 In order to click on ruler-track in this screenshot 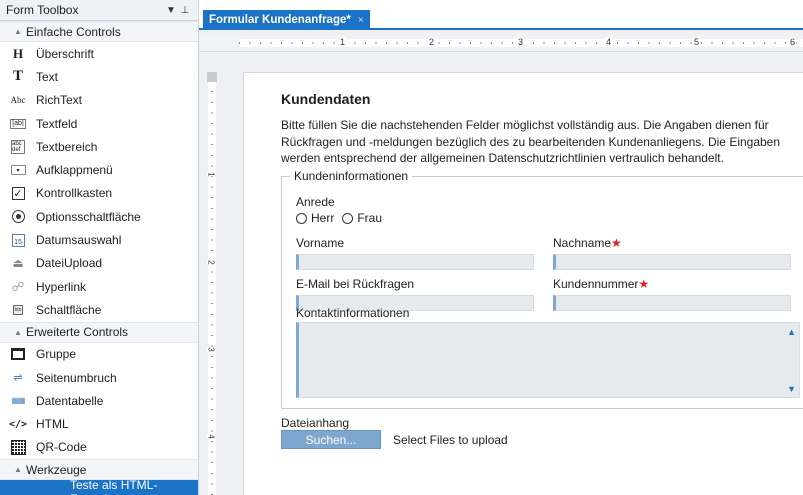, I will do `click(212, 283)`.